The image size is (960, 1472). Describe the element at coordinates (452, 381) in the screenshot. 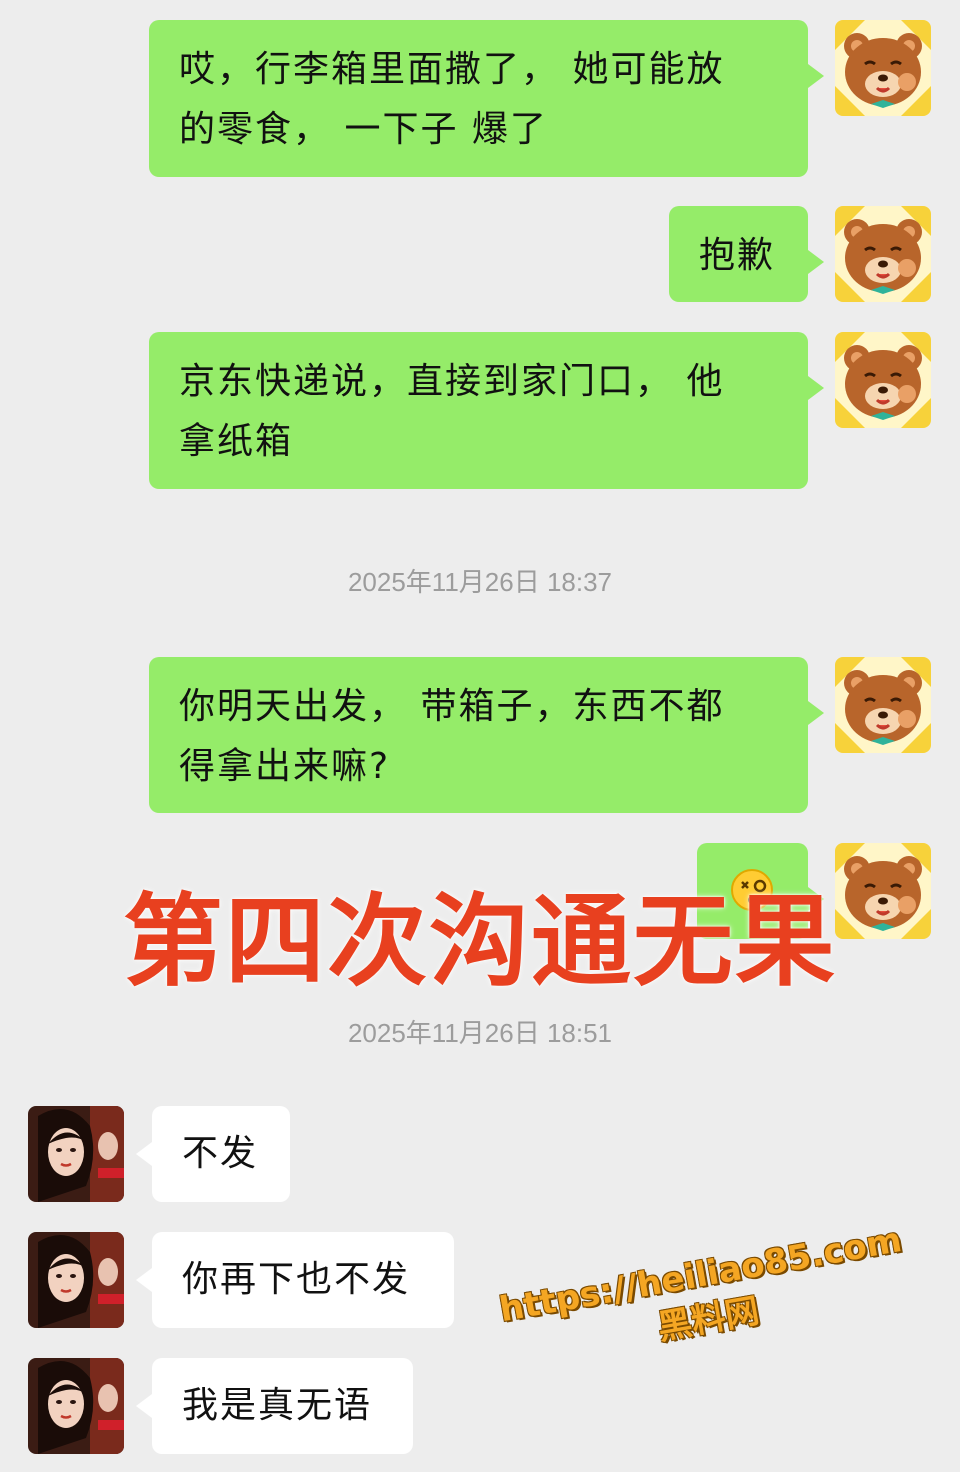

I see `message-text: 京东快递说，直接到家门口， 他` at that location.